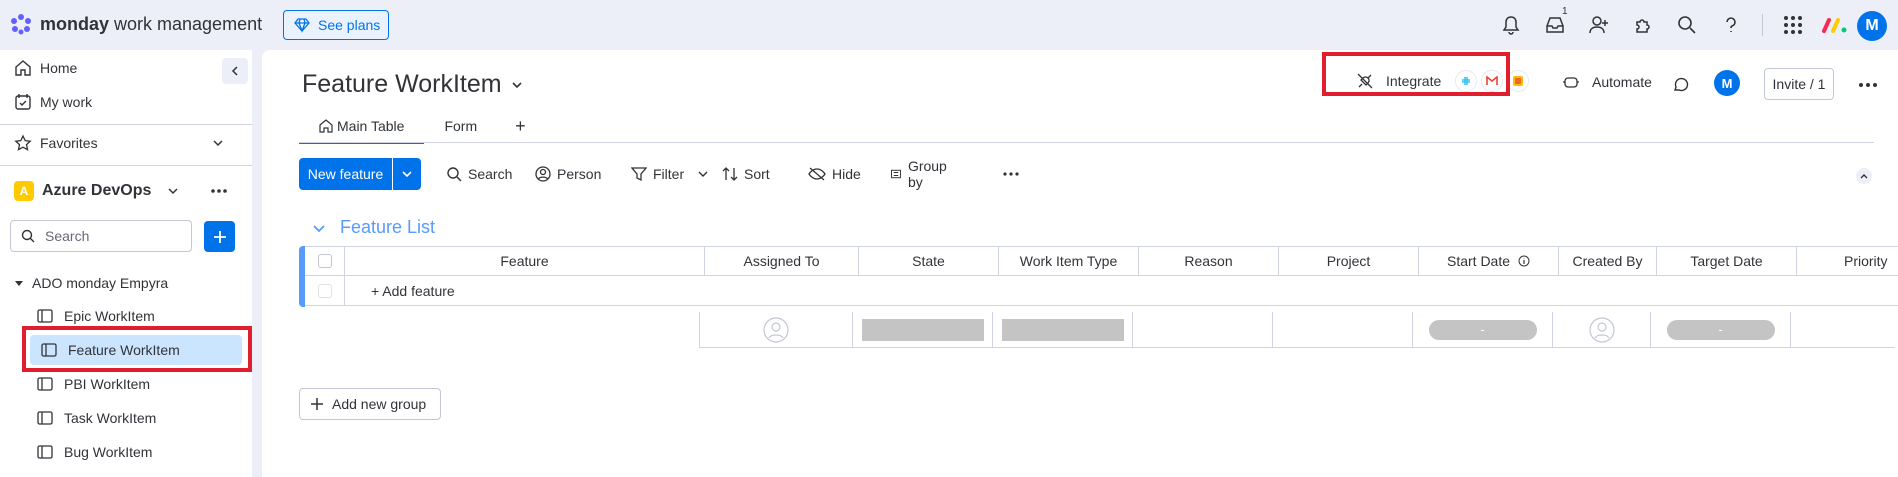 This screenshot has width=1898, height=477. Describe the element at coordinates (639, 174) in the screenshot. I see `filter-icon` at that location.